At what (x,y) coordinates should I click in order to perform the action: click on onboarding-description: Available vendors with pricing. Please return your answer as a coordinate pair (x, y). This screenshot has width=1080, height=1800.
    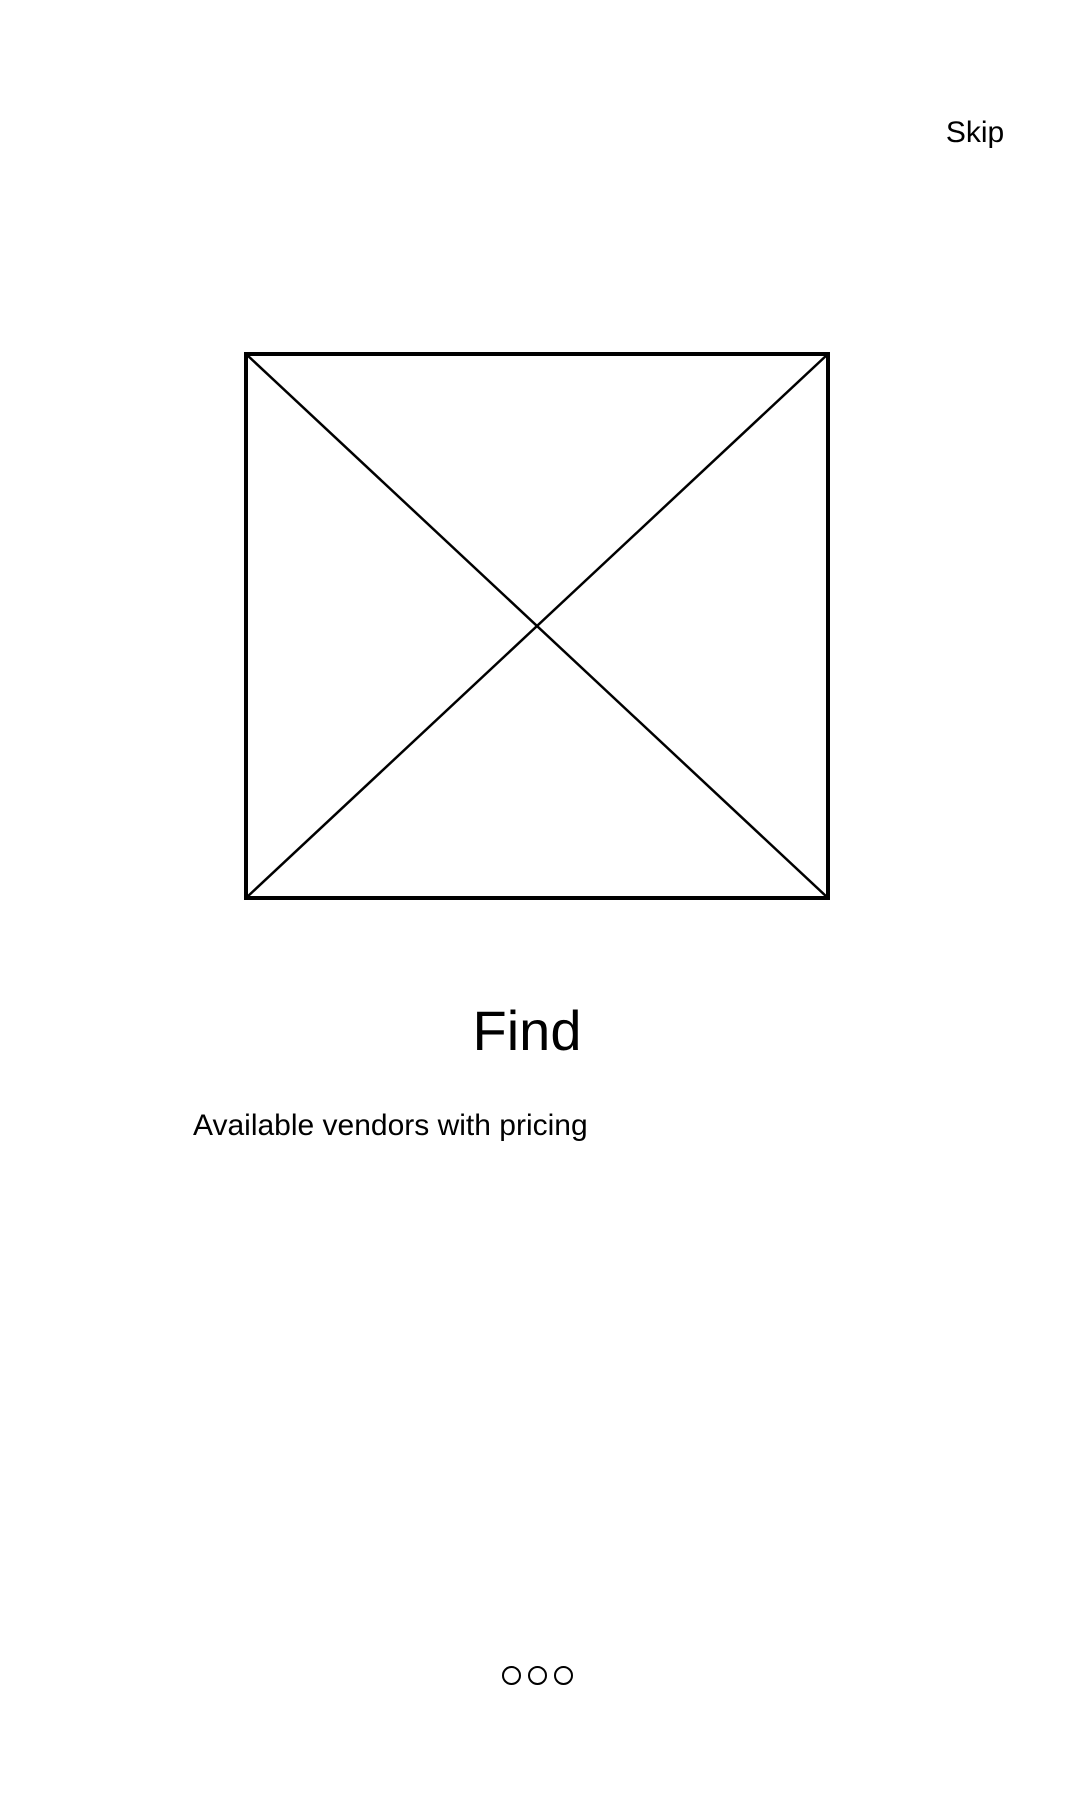
    Looking at the image, I should click on (390, 1125).